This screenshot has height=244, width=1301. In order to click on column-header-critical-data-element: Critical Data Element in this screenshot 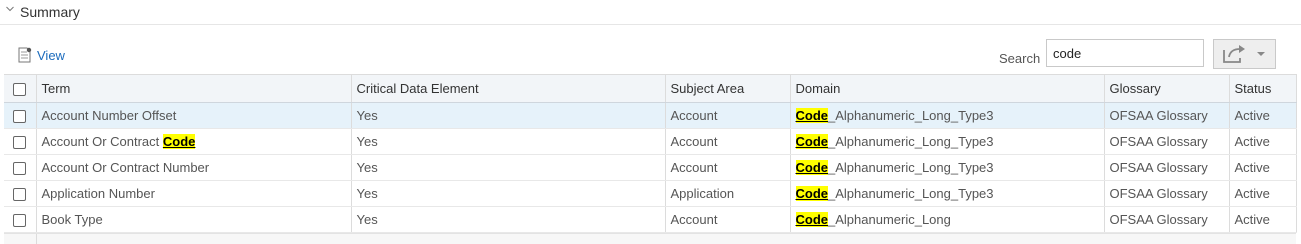, I will do `click(508, 88)`.